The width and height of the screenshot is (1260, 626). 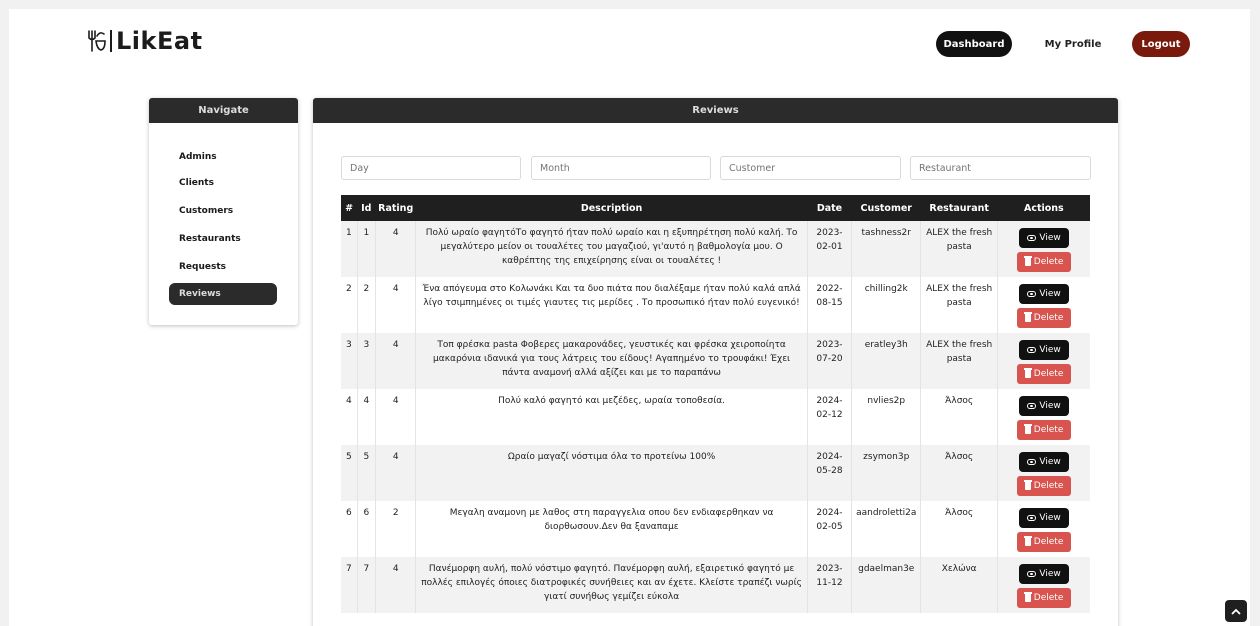 What do you see at coordinates (223, 110) in the screenshot?
I see `sidebar-title: Navigate` at bounding box center [223, 110].